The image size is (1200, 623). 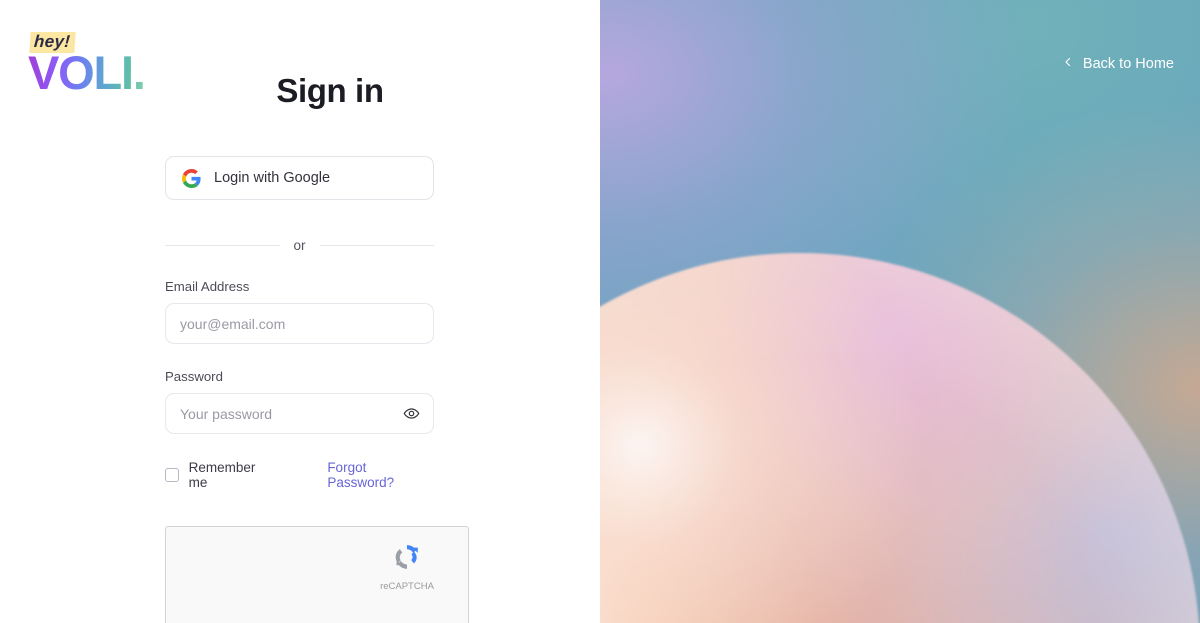 What do you see at coordinates (1068, 64) in the screenshot?
I see `chevron-left-icon` at bounding box center [1068, 64].